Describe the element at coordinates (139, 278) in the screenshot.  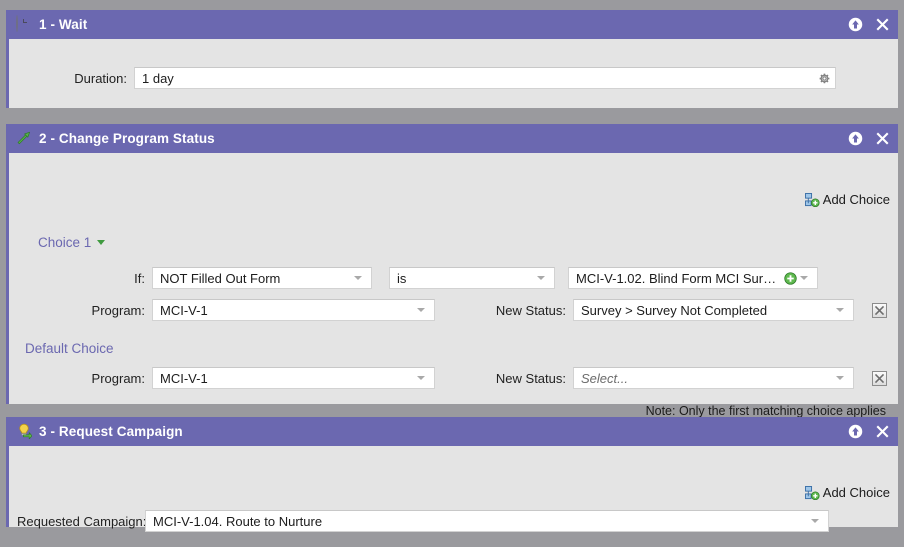
I see `if-label: If:` at that location.